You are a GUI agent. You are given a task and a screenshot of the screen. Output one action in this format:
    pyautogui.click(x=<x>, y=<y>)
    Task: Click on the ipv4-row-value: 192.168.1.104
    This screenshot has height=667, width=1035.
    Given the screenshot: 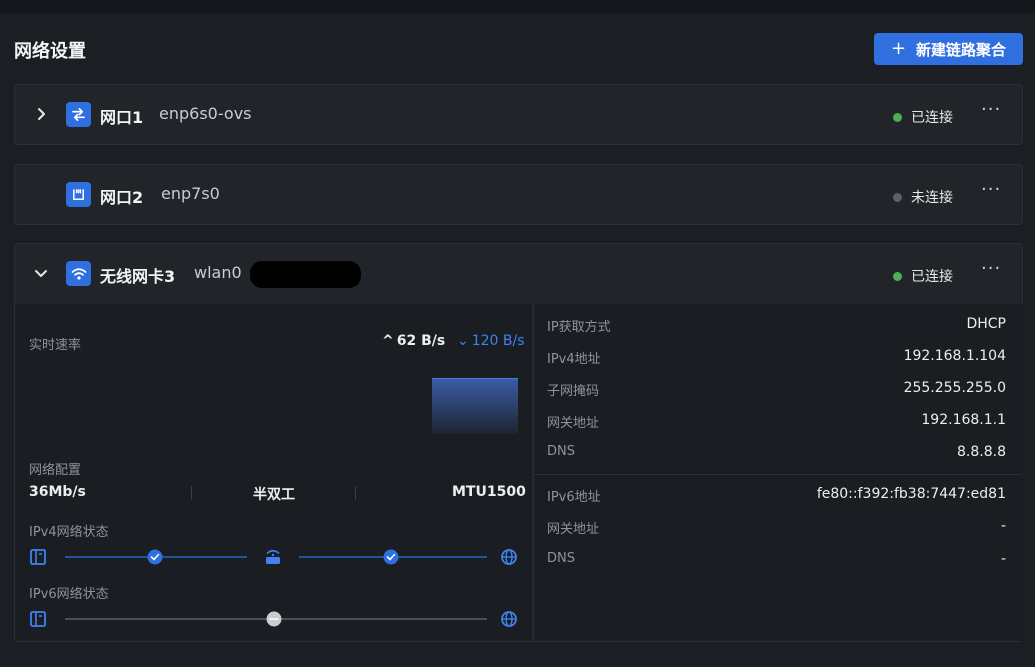 What is the action you would take?
    pyautogui.click(x=954, y=356)
    